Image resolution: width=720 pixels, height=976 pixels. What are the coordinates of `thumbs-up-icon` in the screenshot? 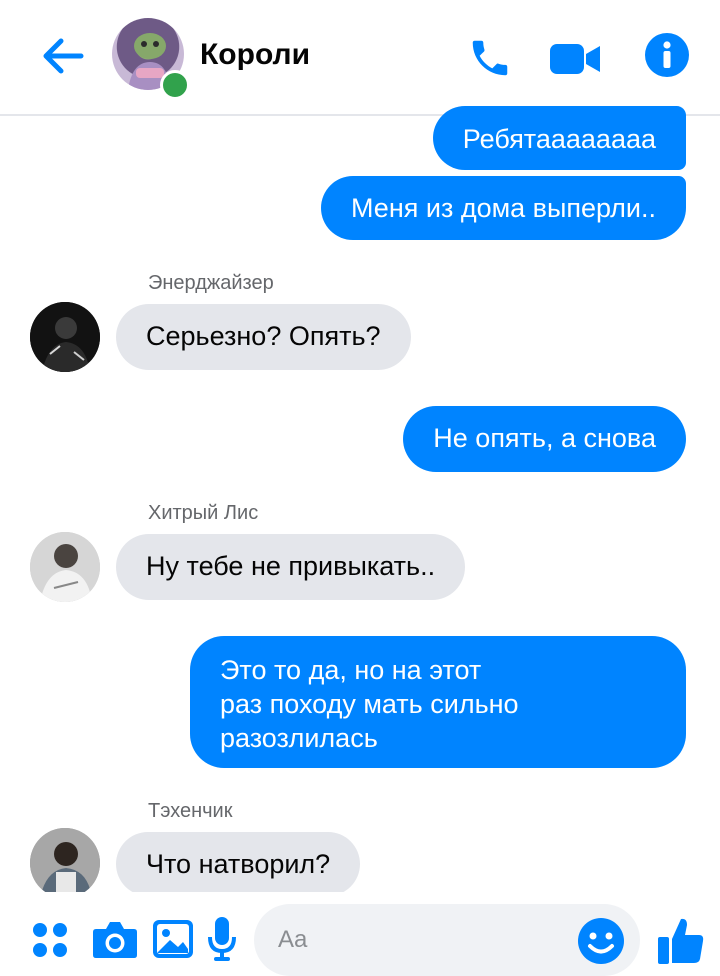 It's located at (681, 941).